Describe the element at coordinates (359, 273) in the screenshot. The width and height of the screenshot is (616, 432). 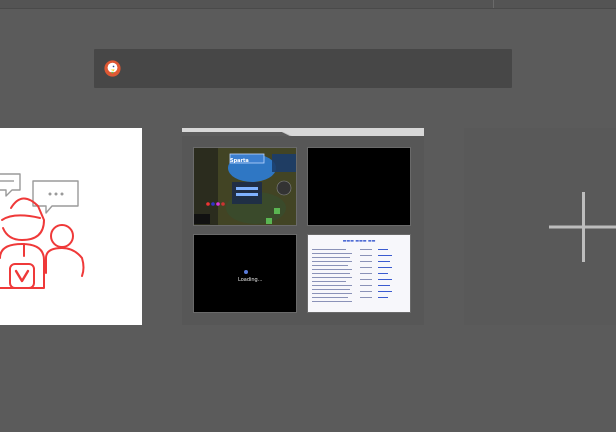
I see `folder-thumbnail-document: ▬▬▬ ▬▬▬ ▬▬` at that location.